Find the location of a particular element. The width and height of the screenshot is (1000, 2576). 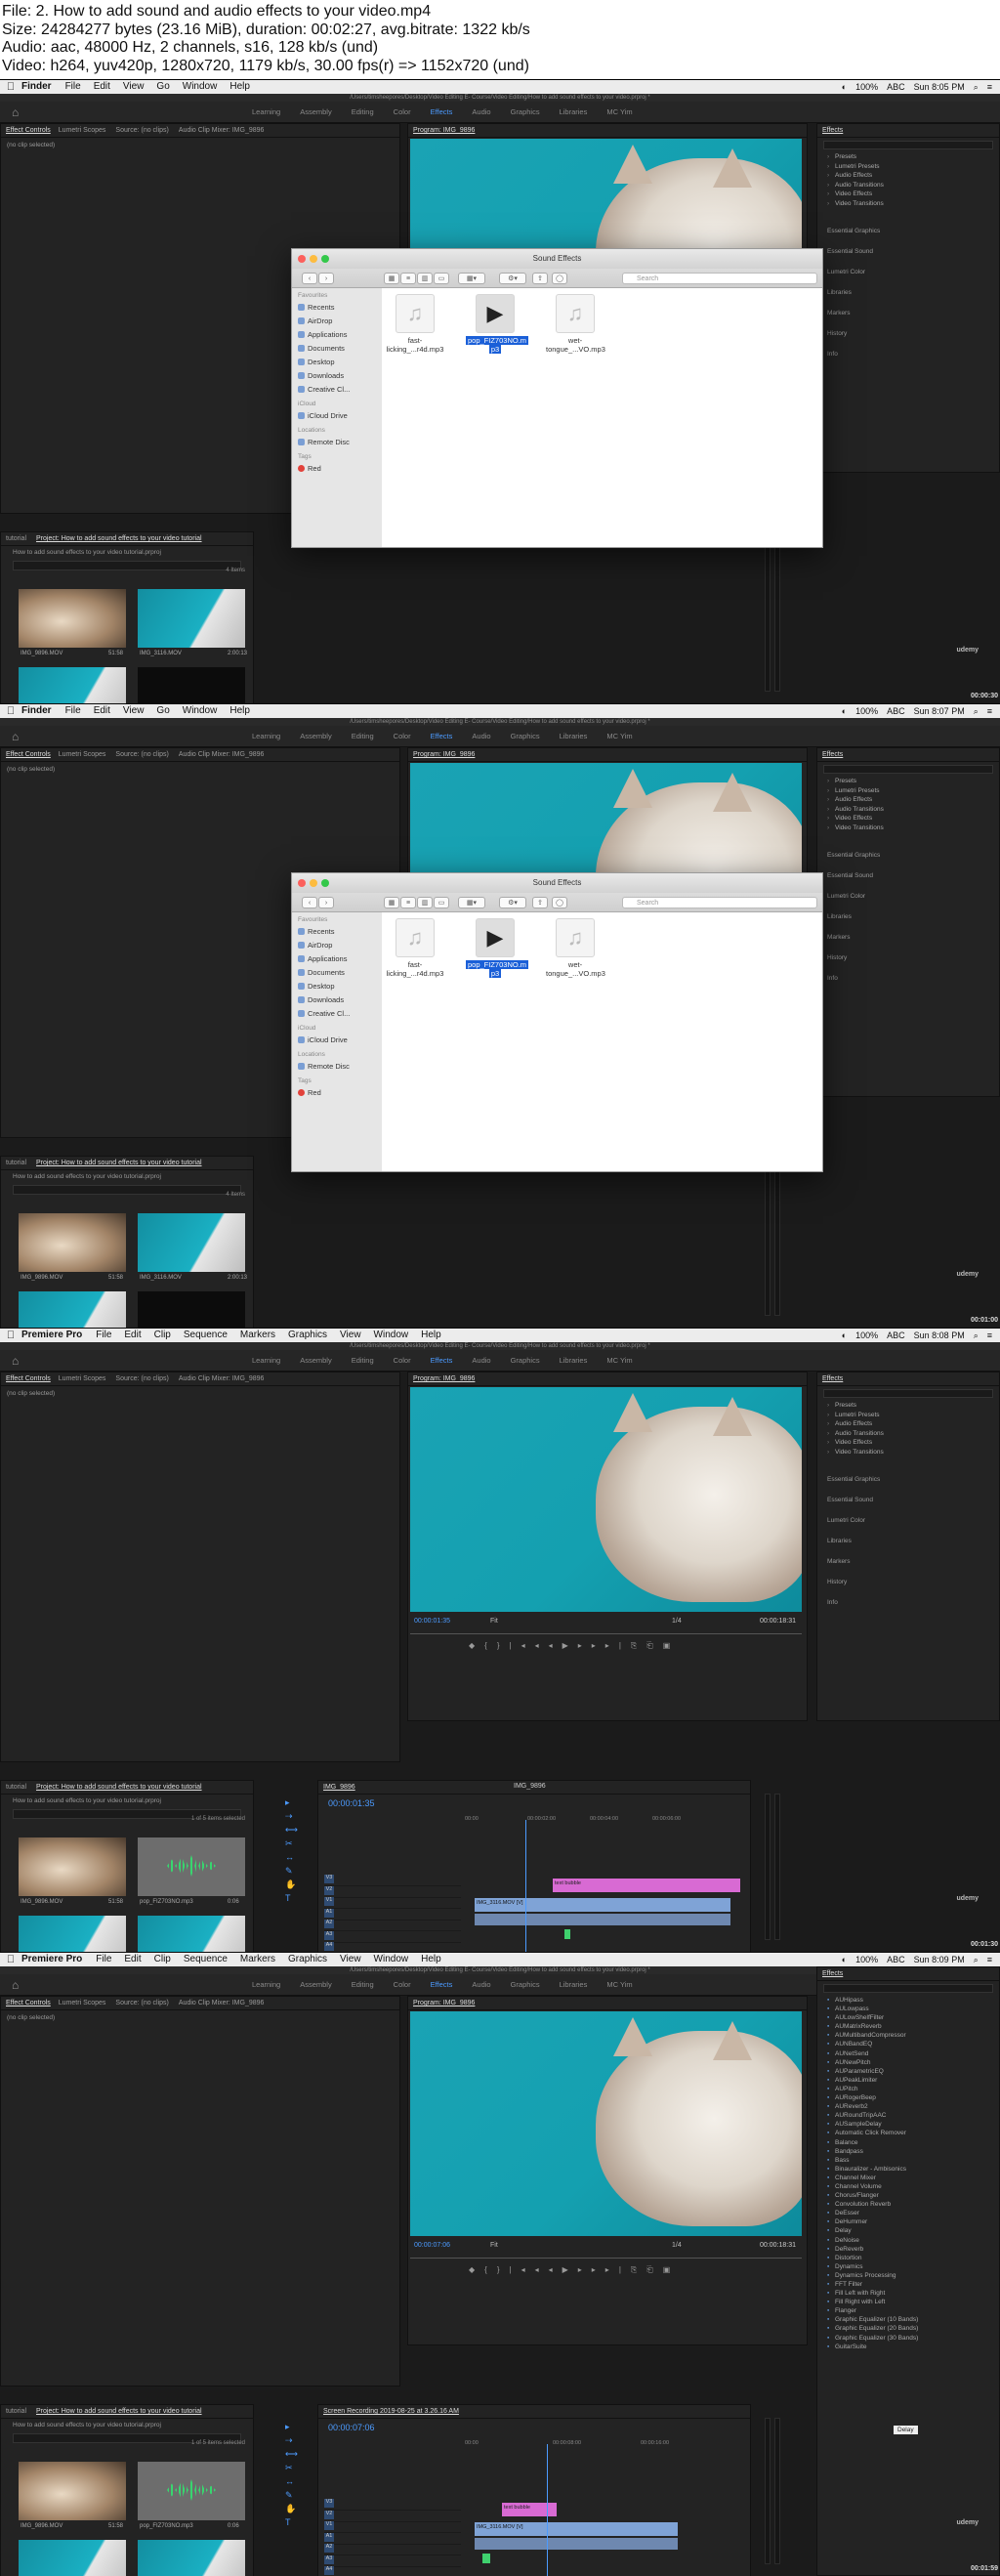

zoom-fit: Fit is located at coordinates (494, 1621).